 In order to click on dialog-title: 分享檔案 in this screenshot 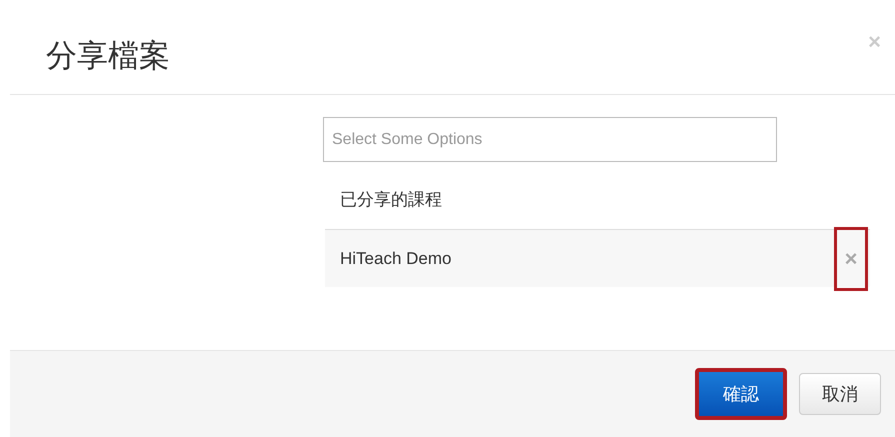, I will do `click(108, 56)`.